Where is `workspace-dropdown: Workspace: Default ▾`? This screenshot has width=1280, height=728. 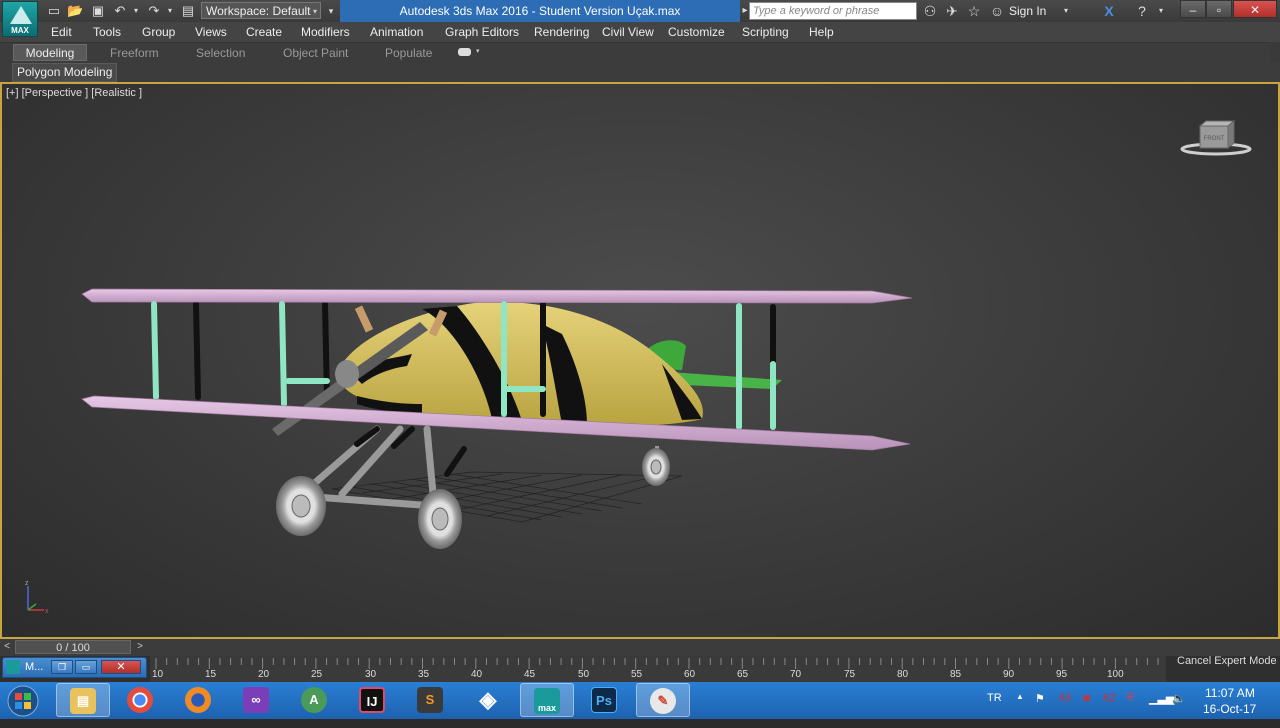
workspace-dropdown: Workspace: Default ▾ is located at coordinates (261, 10).